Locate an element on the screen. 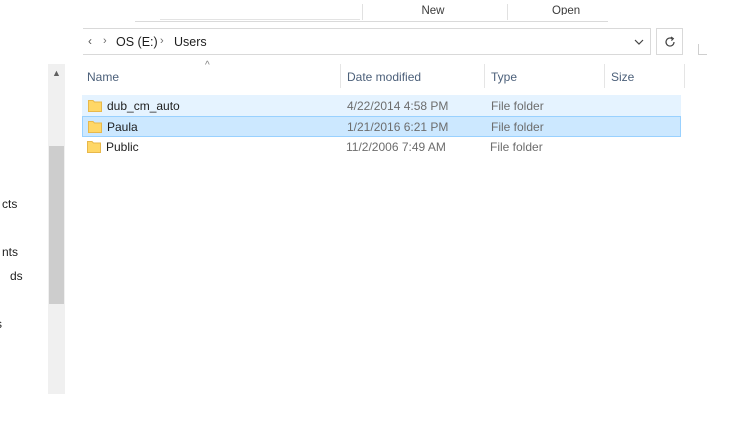  ribbon-group-strip is located at coordinates (260, 10).